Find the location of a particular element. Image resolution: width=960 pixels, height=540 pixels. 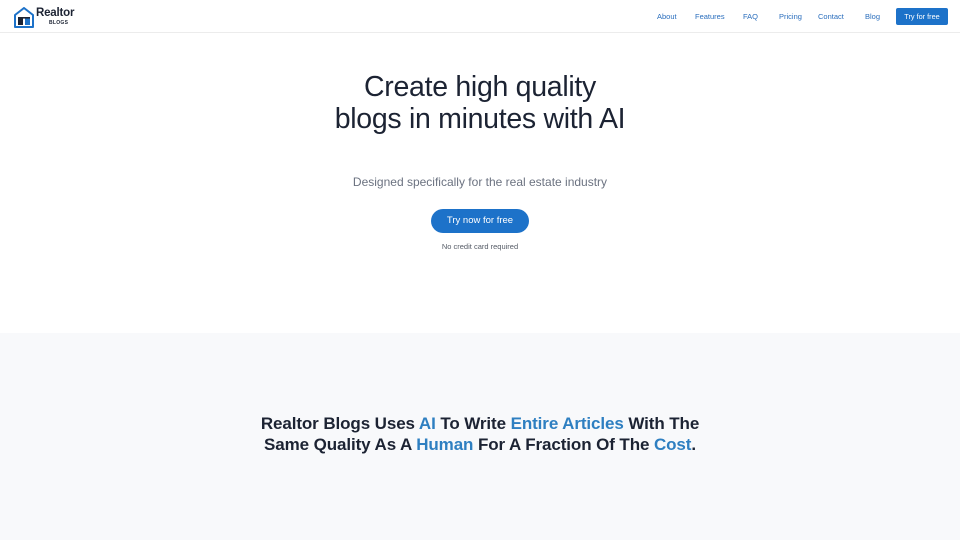

nav-link-about: About is located at coordinates (667, 16).